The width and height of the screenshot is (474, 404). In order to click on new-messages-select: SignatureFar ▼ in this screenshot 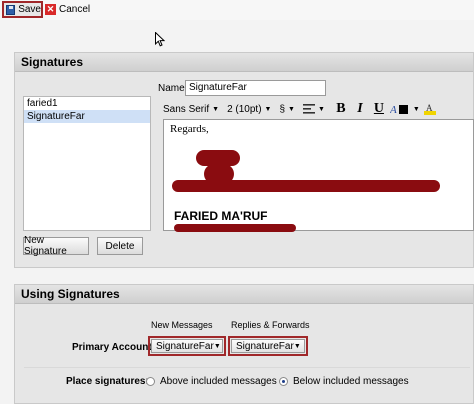, I will do `click(187, 346)`.